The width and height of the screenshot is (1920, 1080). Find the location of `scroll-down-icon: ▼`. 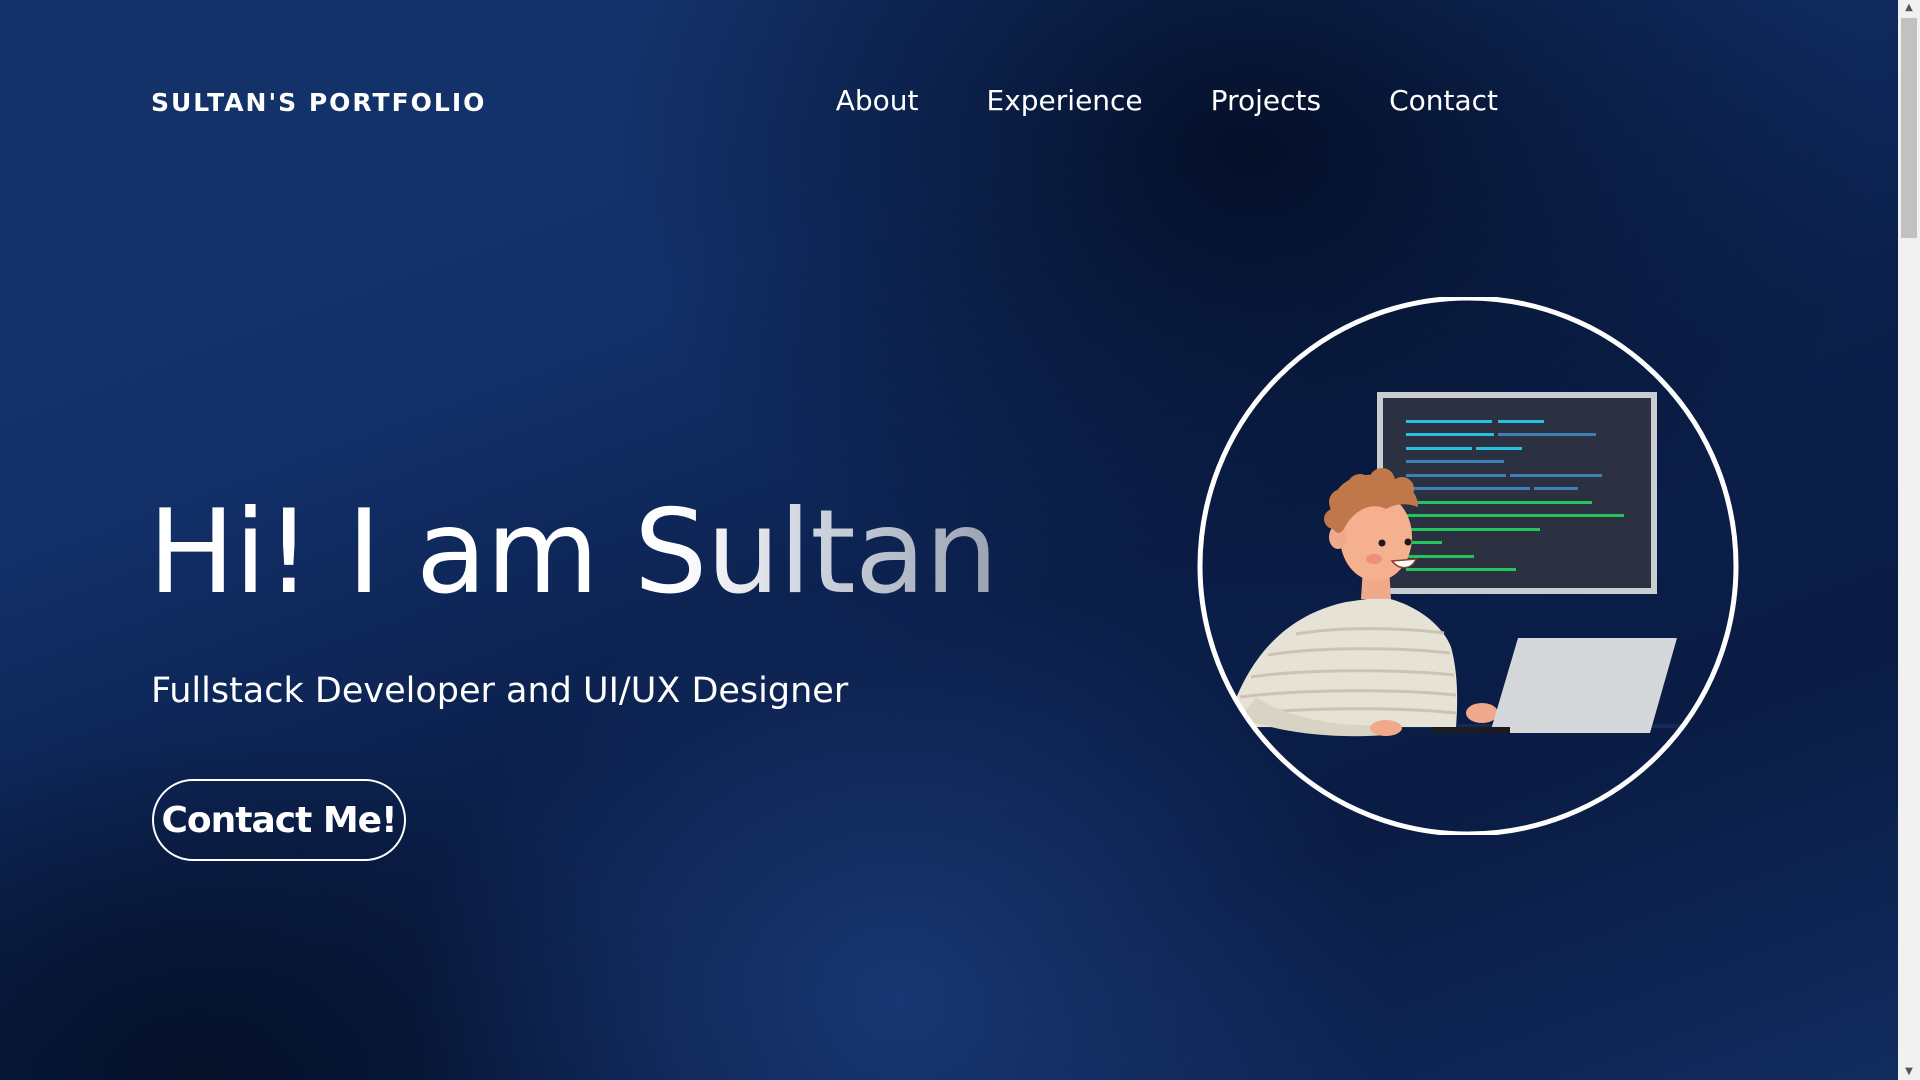

scroll-down-icon: ▼ is located at coordinates (1909, 1072).